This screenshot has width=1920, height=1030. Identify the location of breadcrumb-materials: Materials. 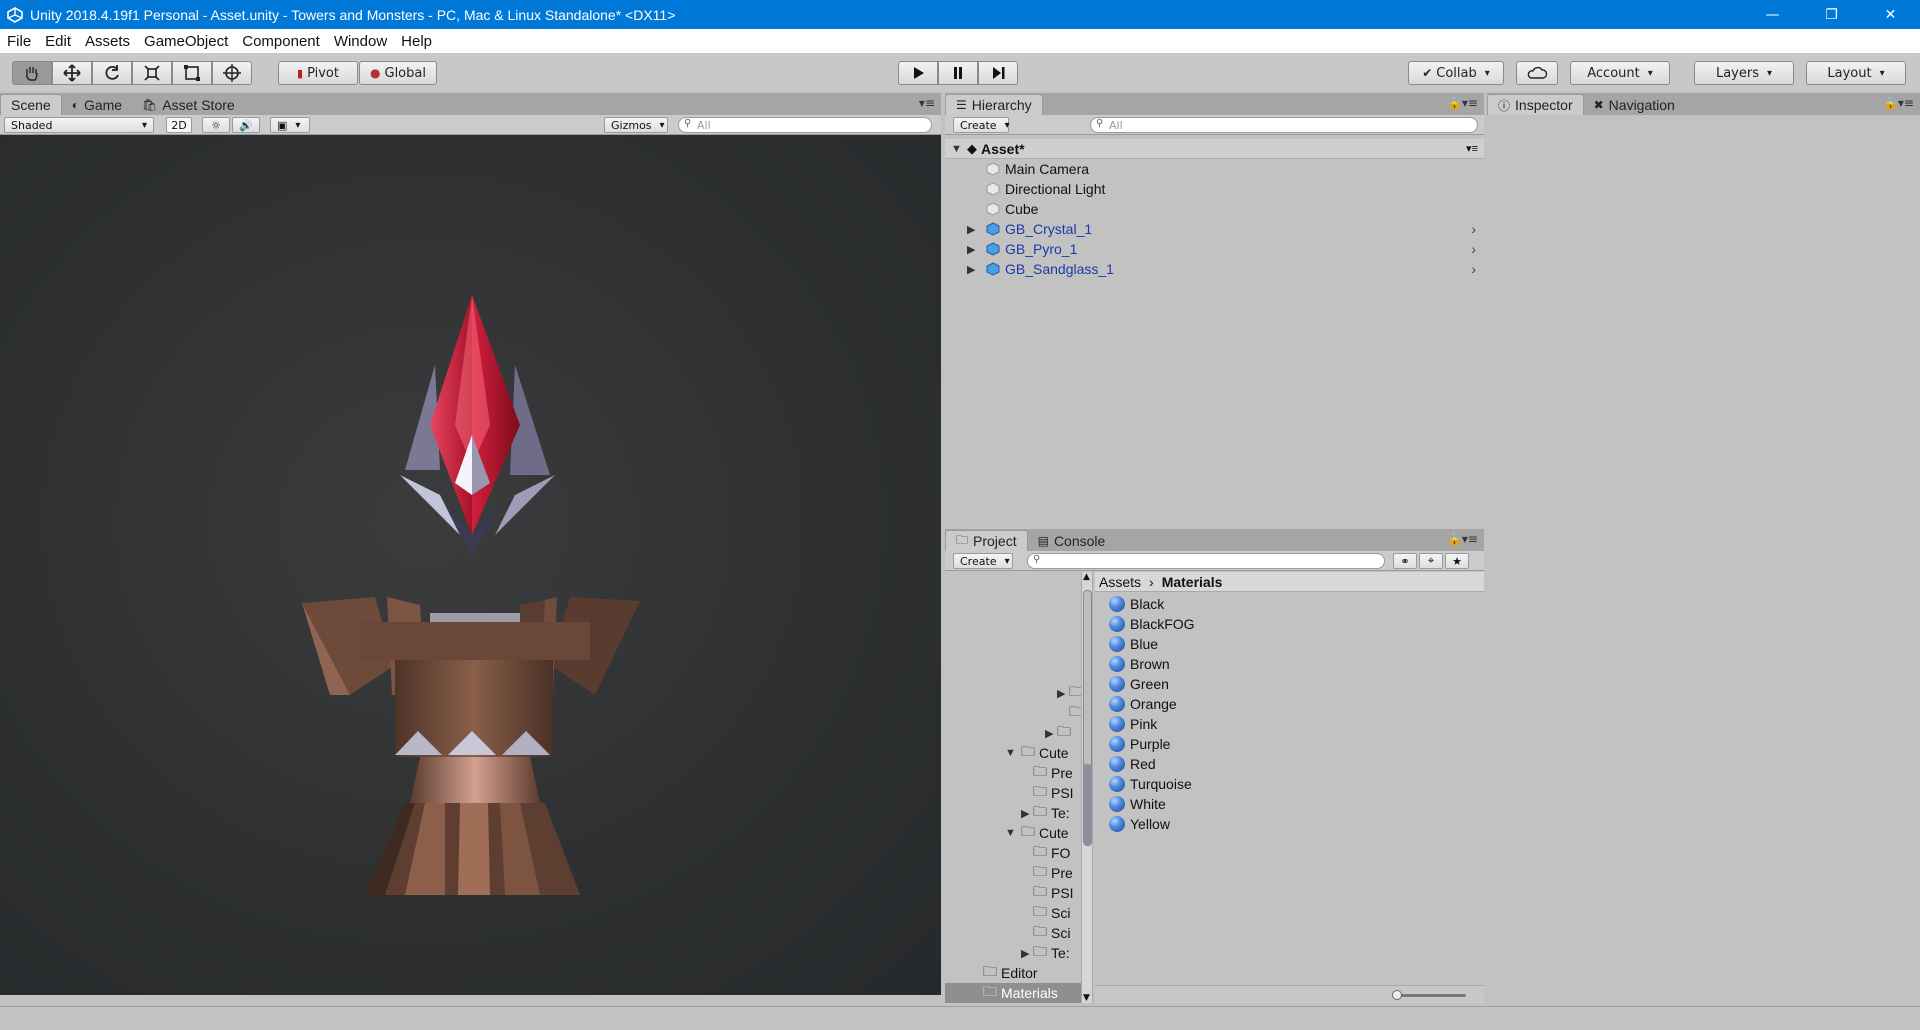
(1192, 582).